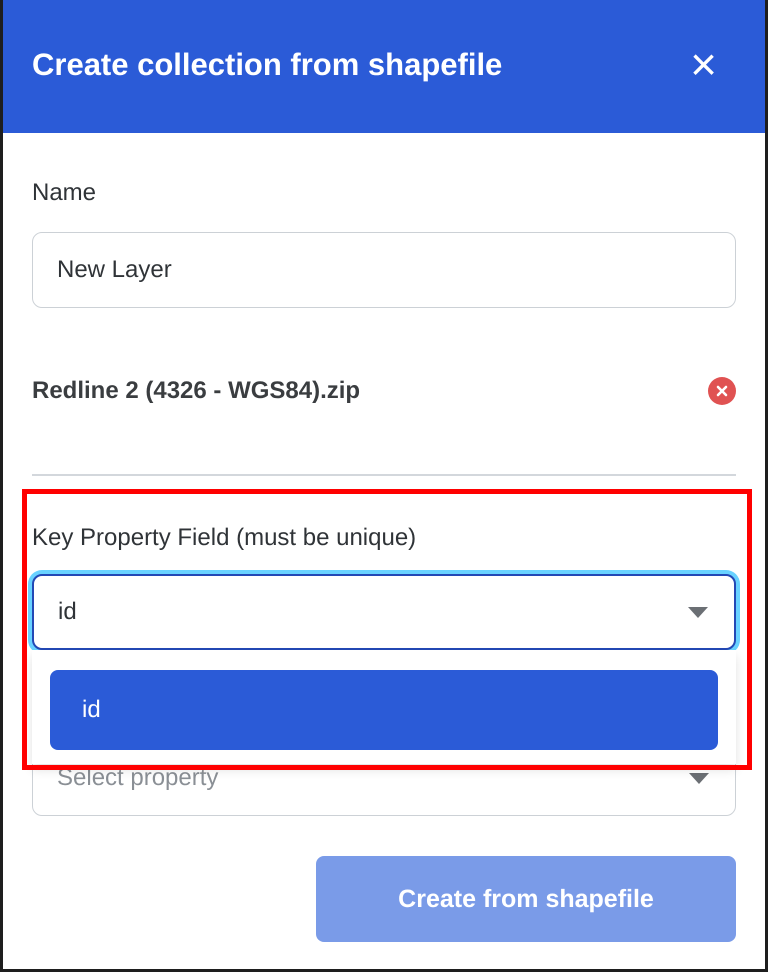  I want to click on close-button: ×, so click(703, 63).